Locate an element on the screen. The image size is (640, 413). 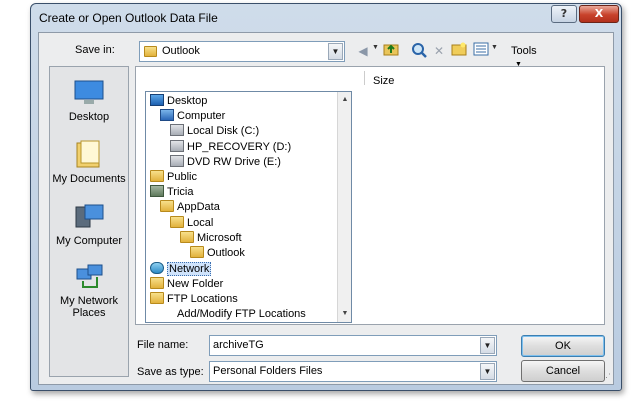
back-icon: ◀ is located at coordinates (363, 51).